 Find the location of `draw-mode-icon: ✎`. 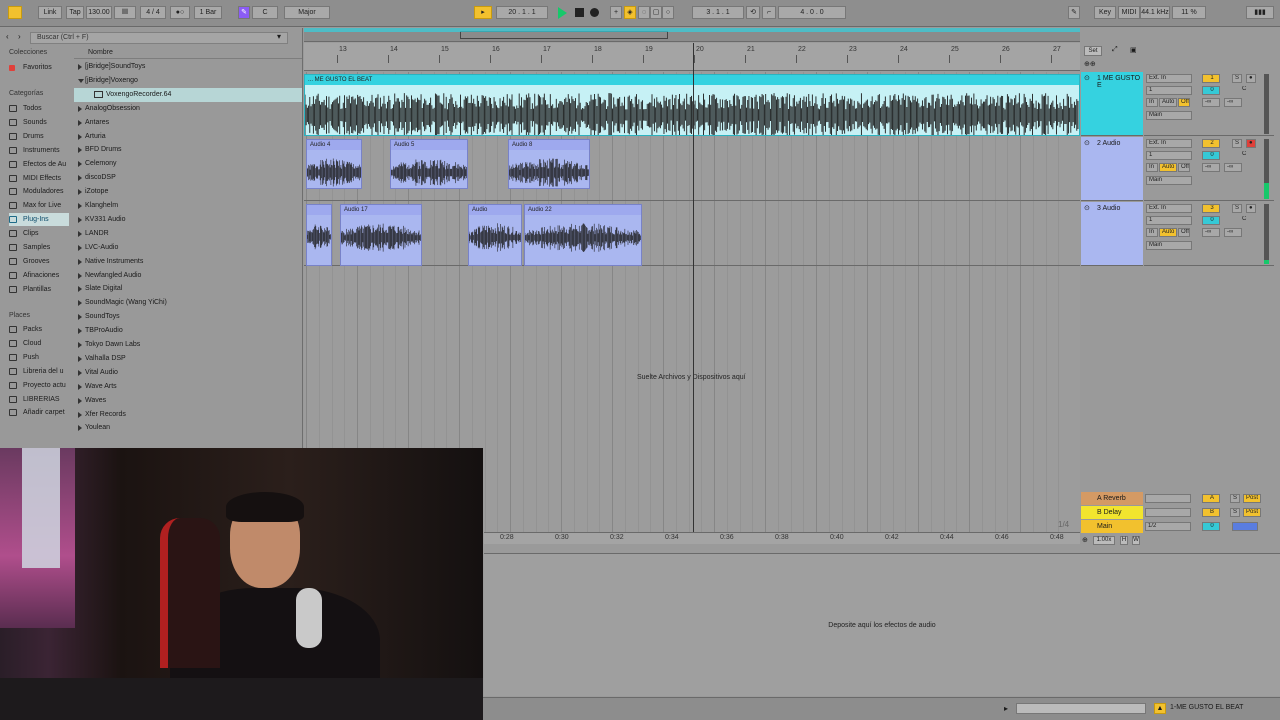

draw-mode-icon: ✎ is located at coordinates (1074, 12).